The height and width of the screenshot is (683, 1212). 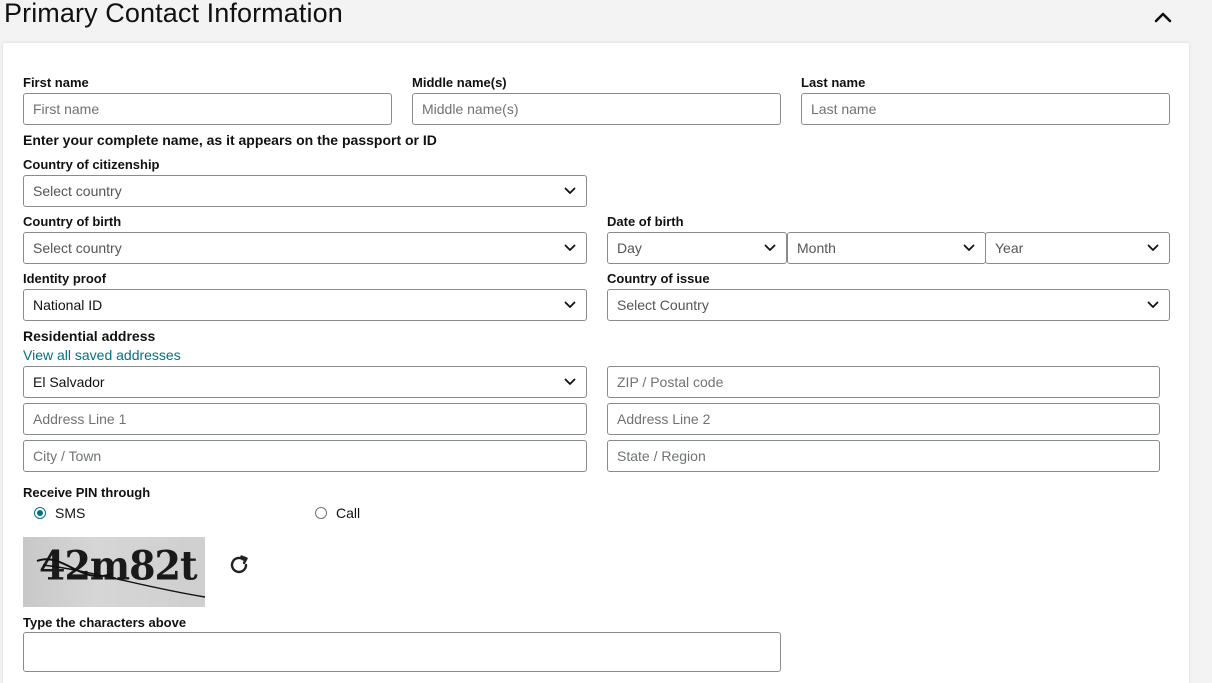 I want to click on first-name-label: First name, so click(x=56, y=82).